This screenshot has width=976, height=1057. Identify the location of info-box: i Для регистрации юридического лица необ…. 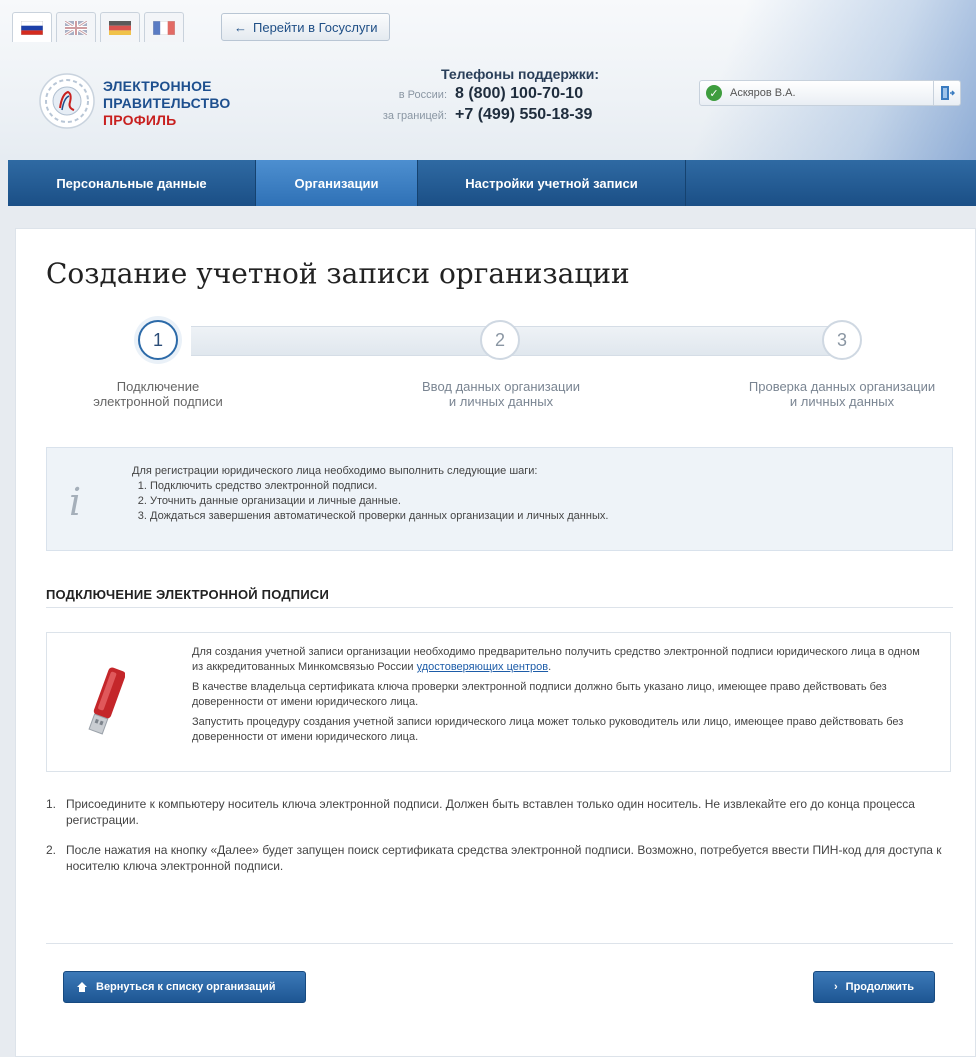
(499, 499).